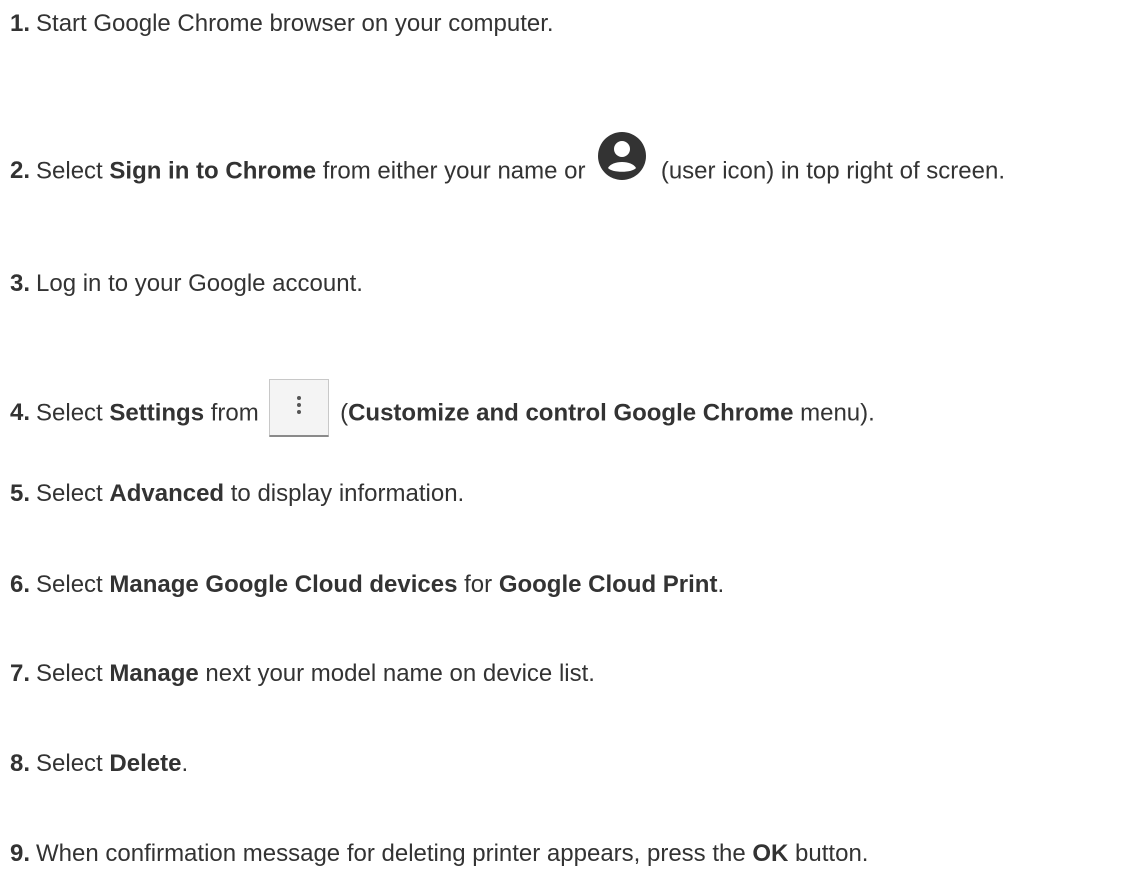 The image size is (1140, 872). Describe the element at coordinates (478, 584) in the screenshot. I see `step-text: for` at that location.